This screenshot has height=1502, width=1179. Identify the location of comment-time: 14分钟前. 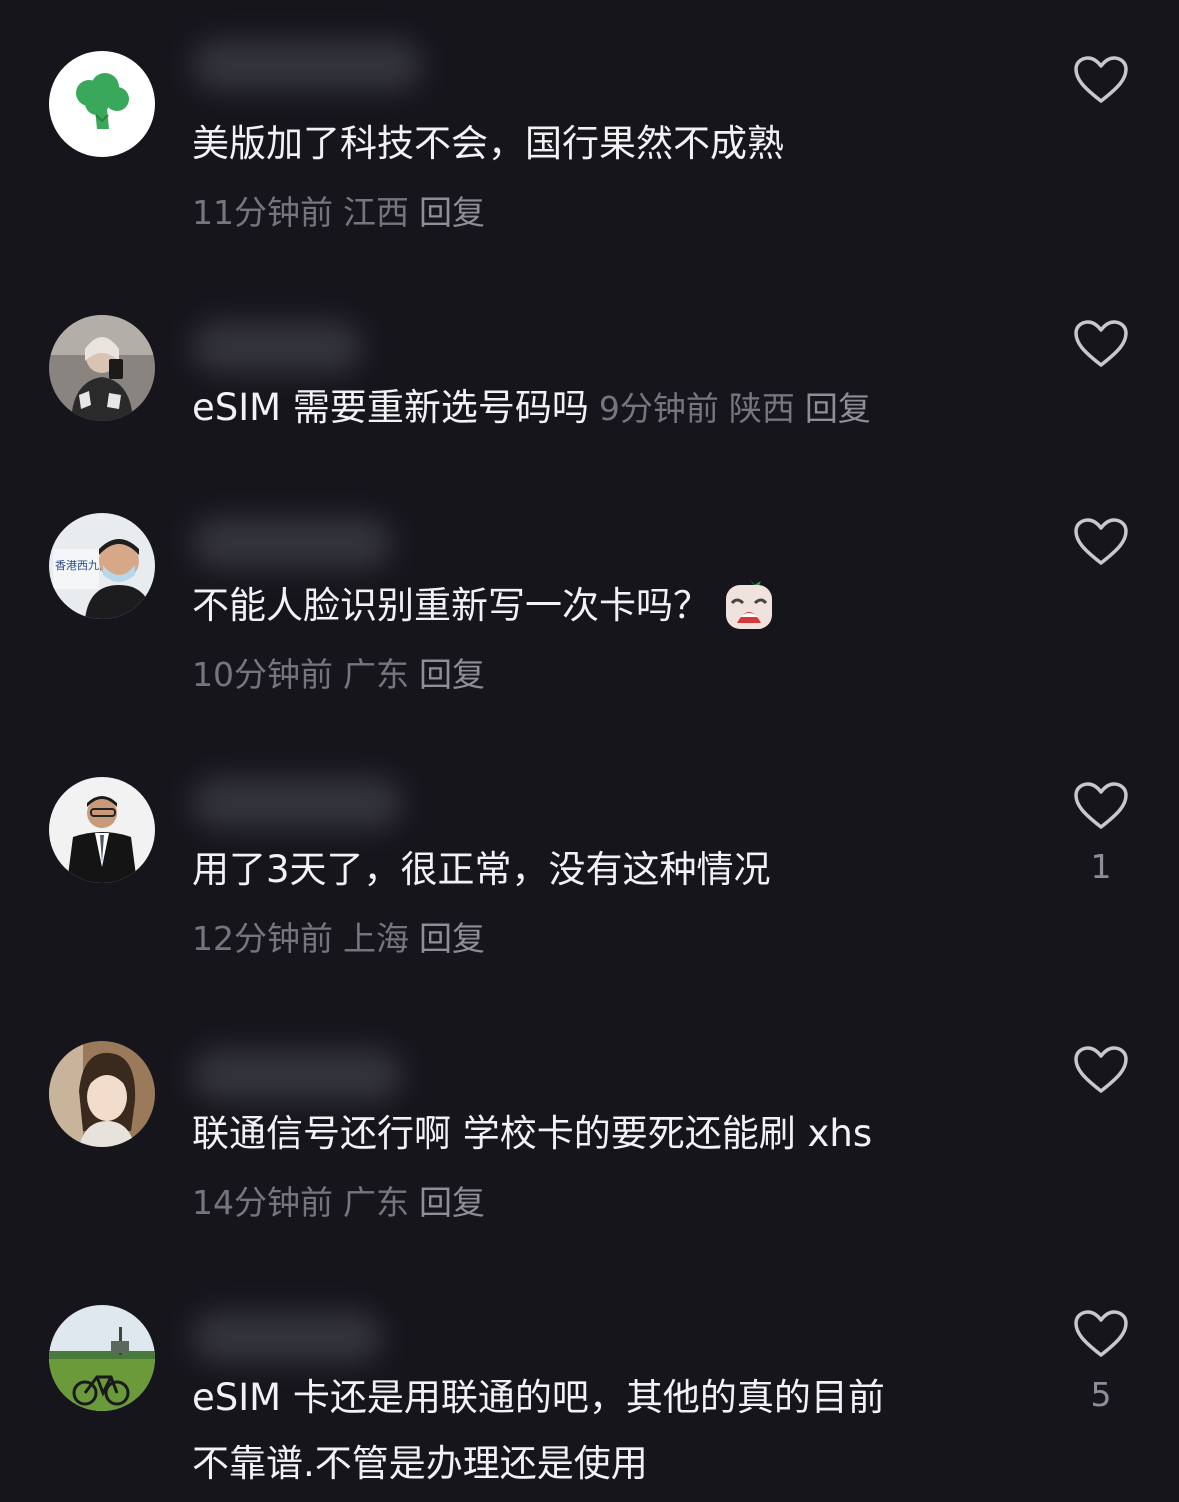
(262, 1202).